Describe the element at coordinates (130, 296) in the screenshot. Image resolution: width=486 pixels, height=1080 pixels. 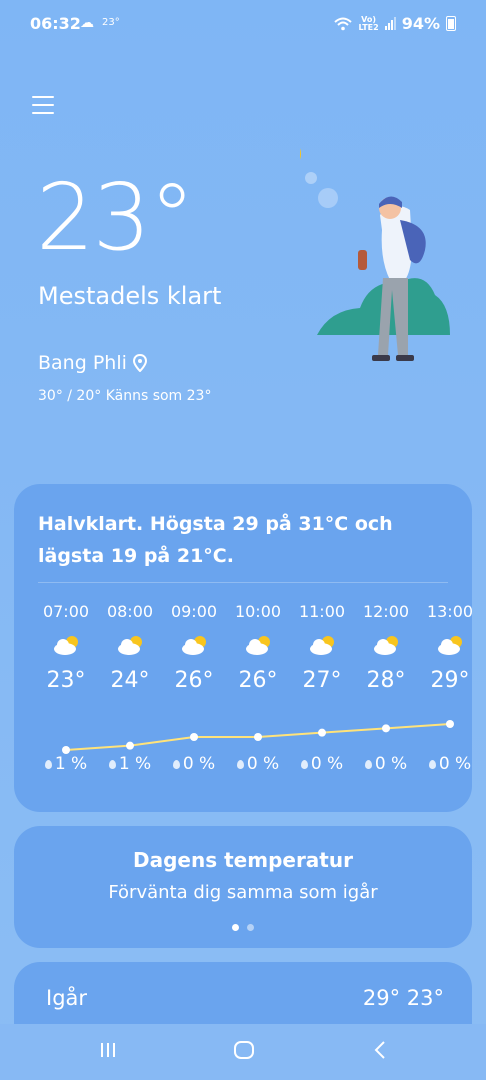
I see `current-condition: Mestadels klart` at that location.